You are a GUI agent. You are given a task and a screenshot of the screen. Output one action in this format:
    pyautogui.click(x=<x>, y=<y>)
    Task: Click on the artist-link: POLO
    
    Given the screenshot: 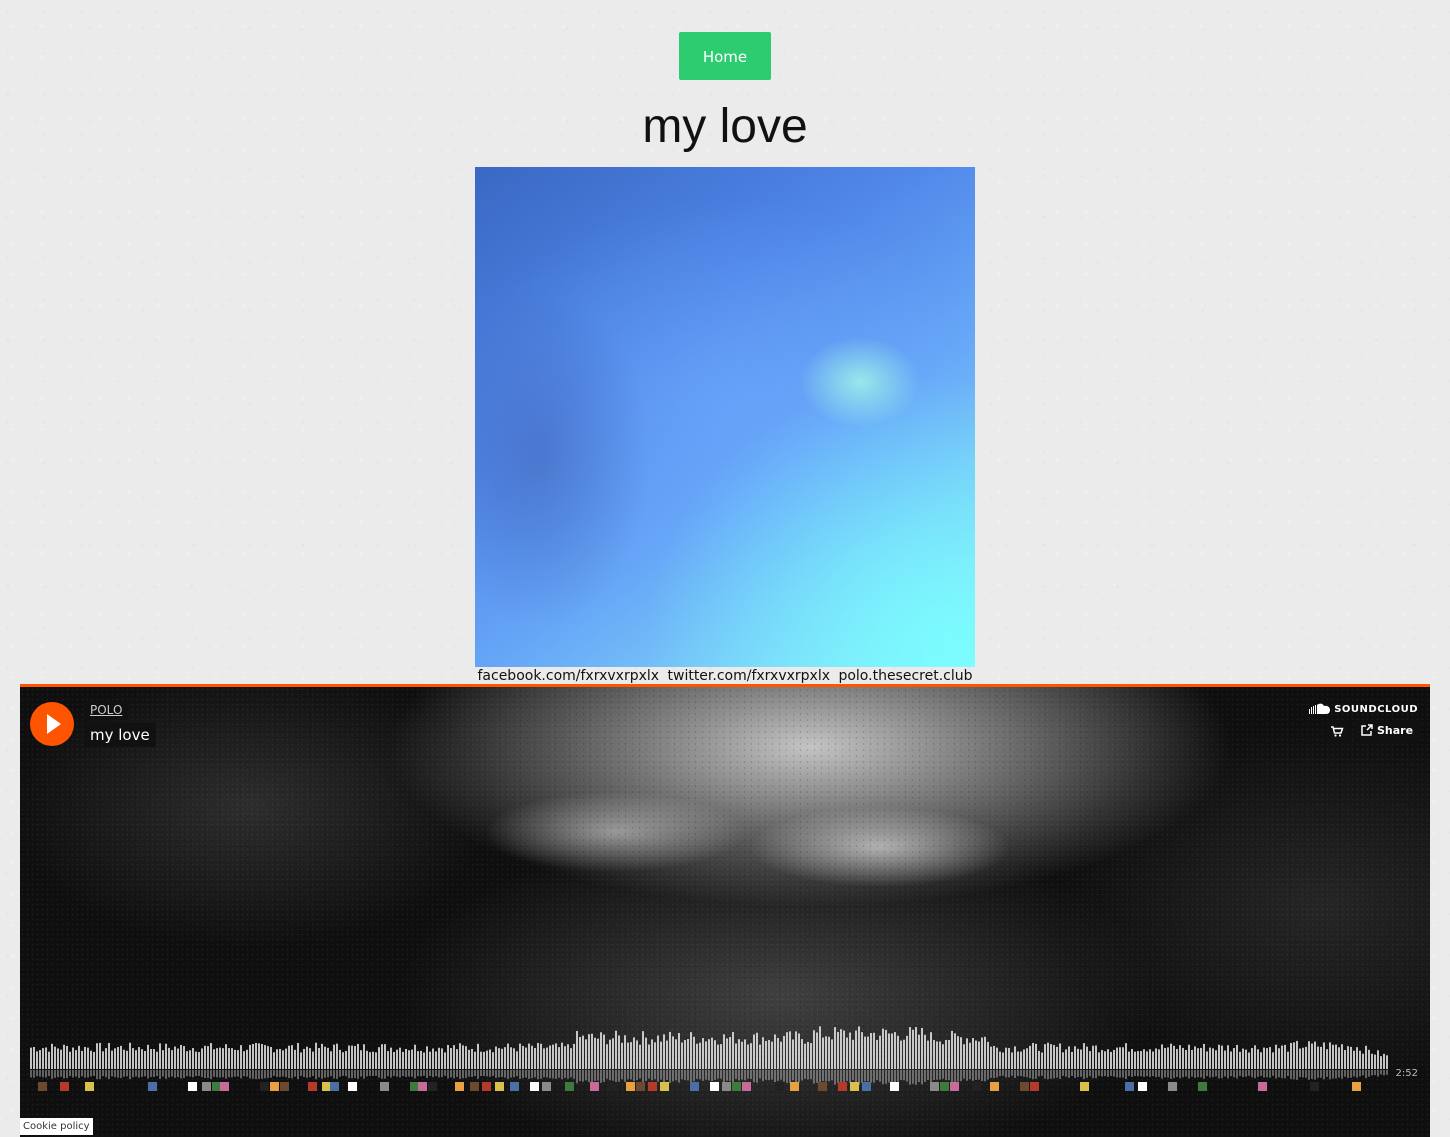 What is the action you would take?
    pyautogui.click(x=106, y=710)
    